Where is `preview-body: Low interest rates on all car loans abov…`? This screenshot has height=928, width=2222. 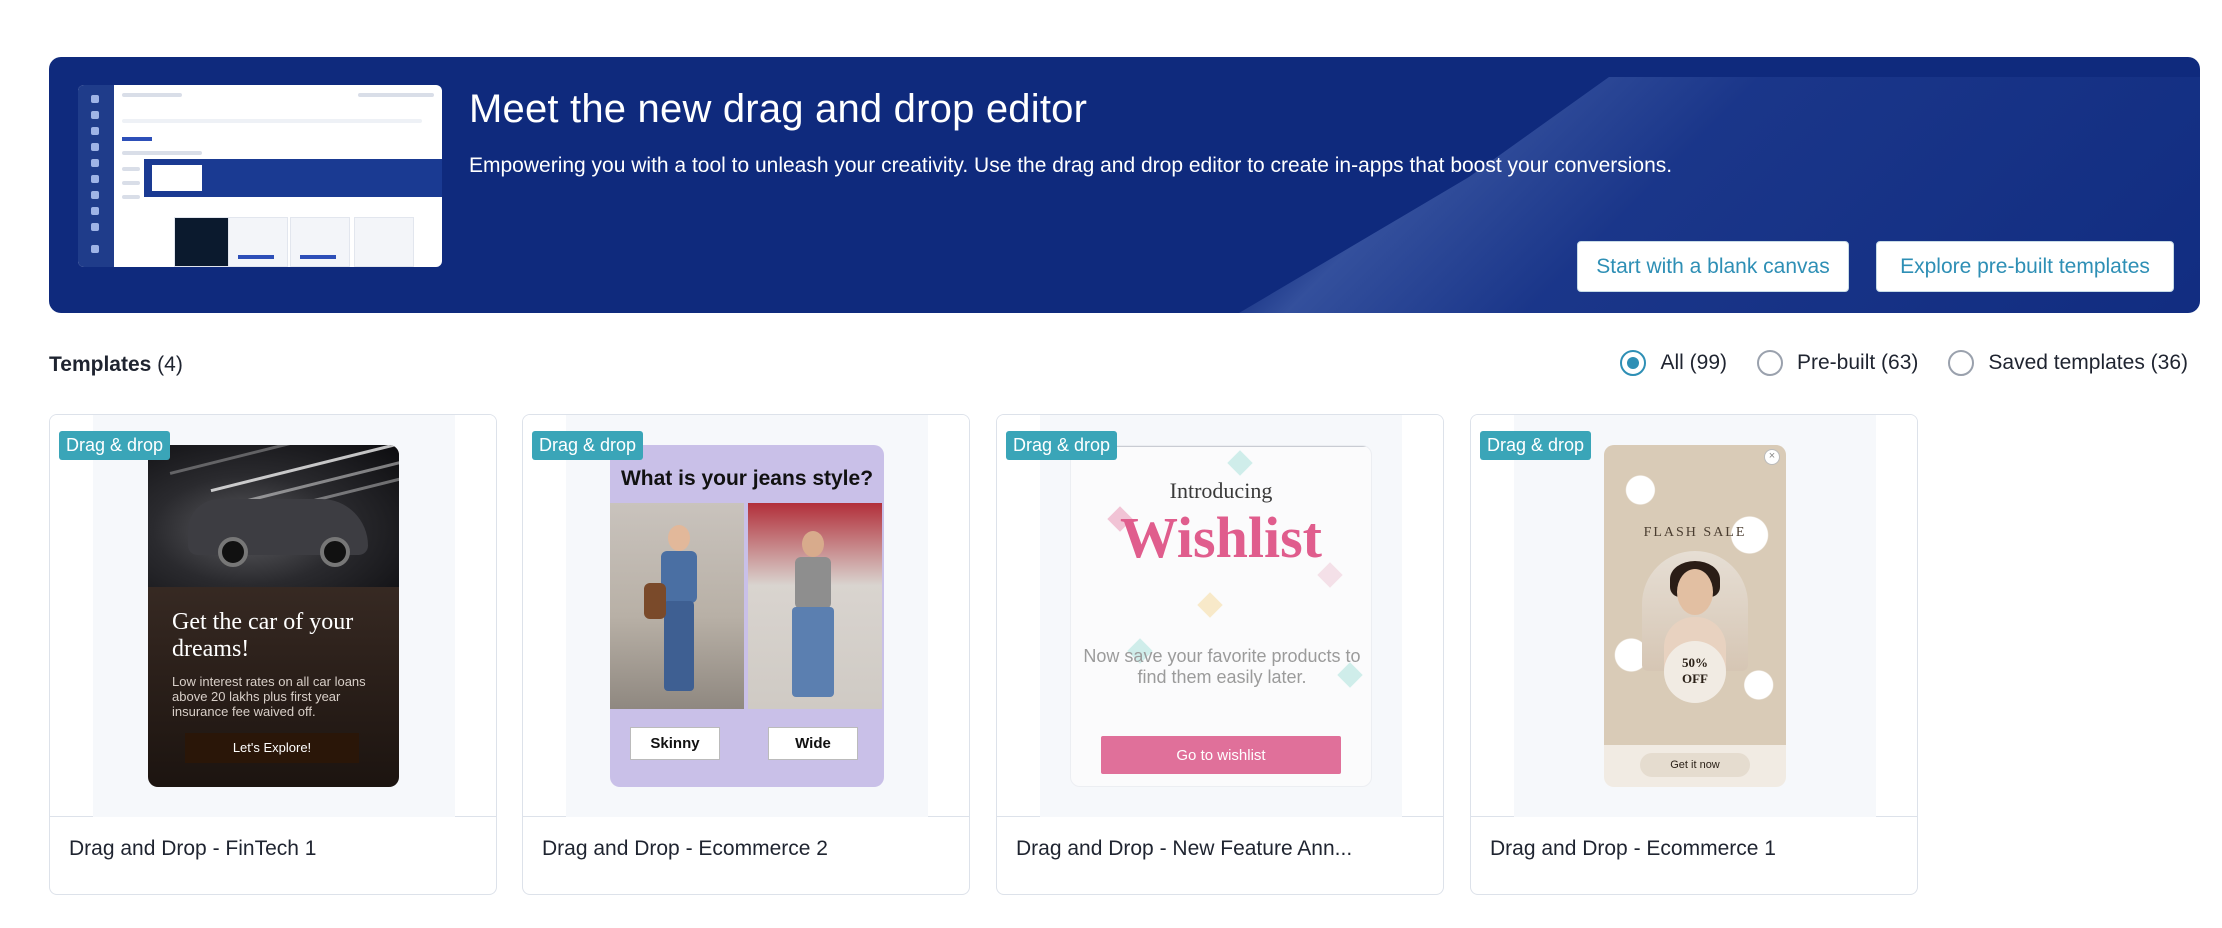
preview-body: Low interest rates on all car loans abov… is located at coordinates (269, 696).